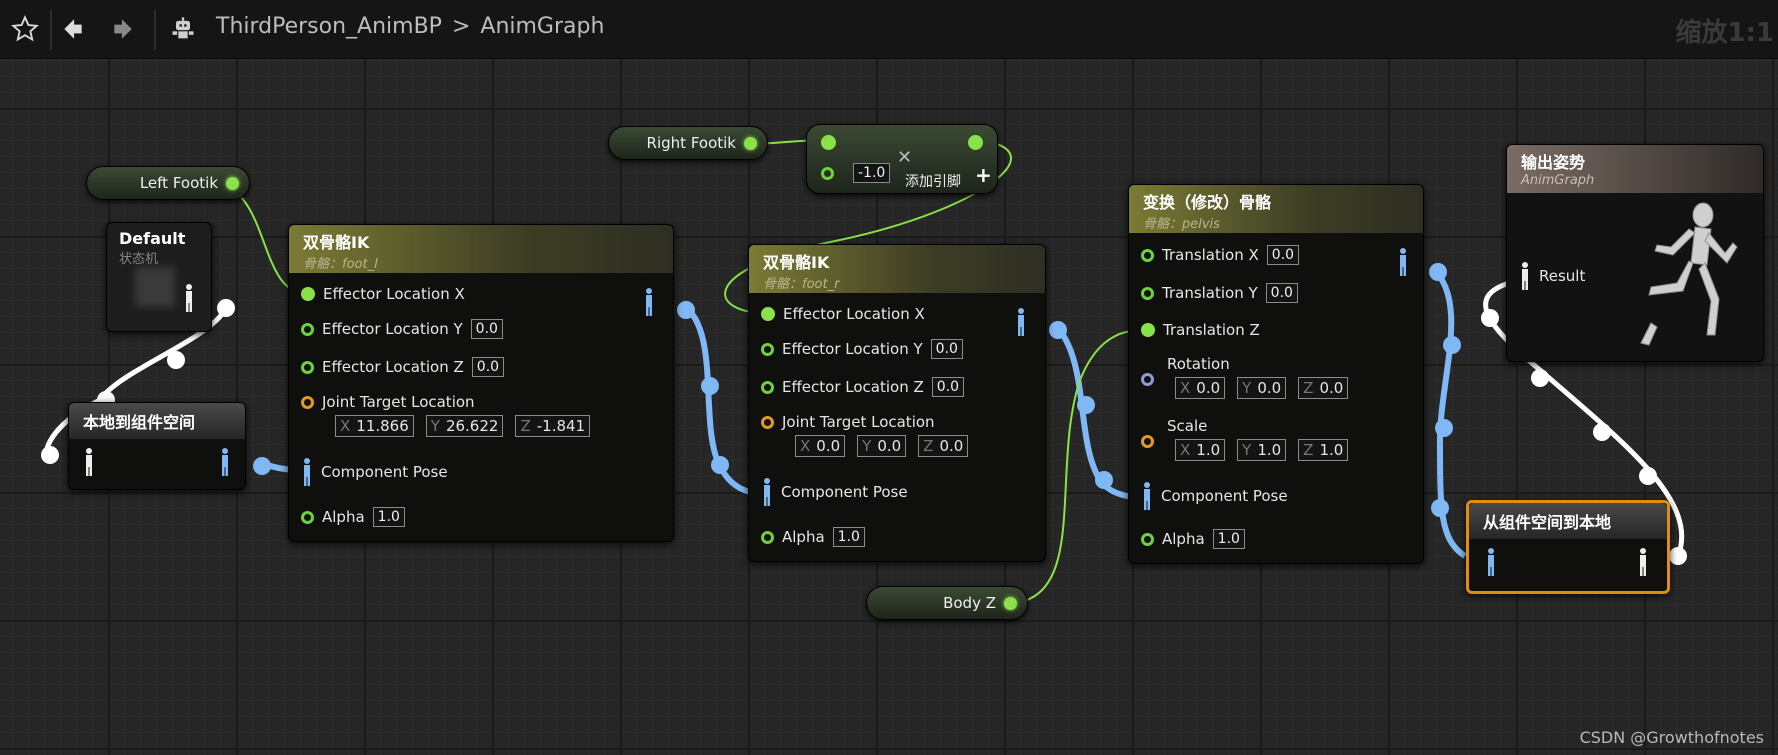  What do you see at coordinates (374, 426) in the screenshot?
I see `joint-target-x-field: X 11.866` at bounding box center [374, 426].